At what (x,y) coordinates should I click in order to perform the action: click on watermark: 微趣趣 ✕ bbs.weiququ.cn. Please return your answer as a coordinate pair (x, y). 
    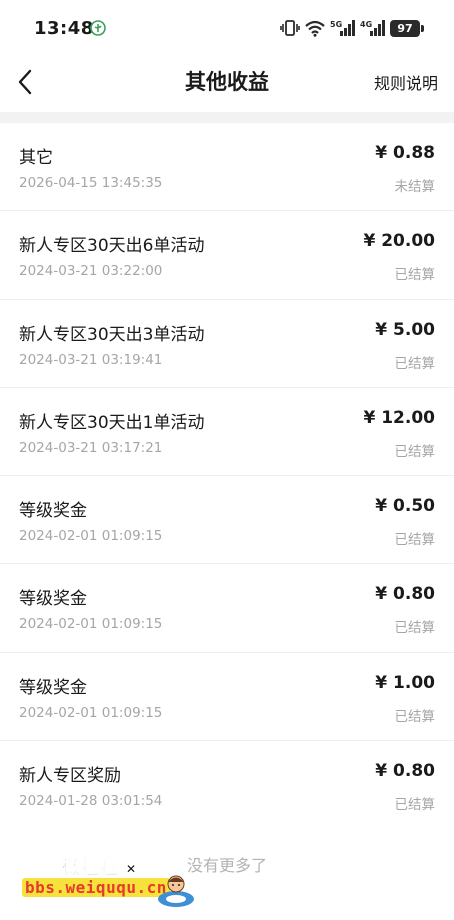
    Looking at the image, I should click on (112, 882).